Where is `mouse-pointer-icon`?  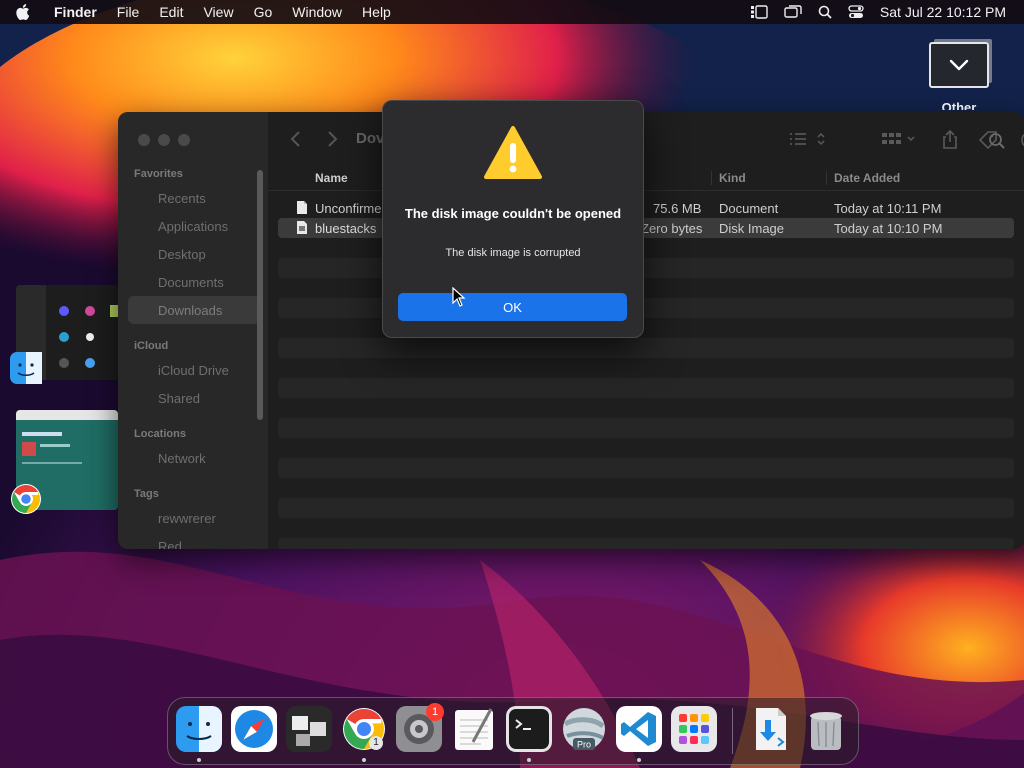
mouse-pointer-icon is located at coordinates (459, 297).